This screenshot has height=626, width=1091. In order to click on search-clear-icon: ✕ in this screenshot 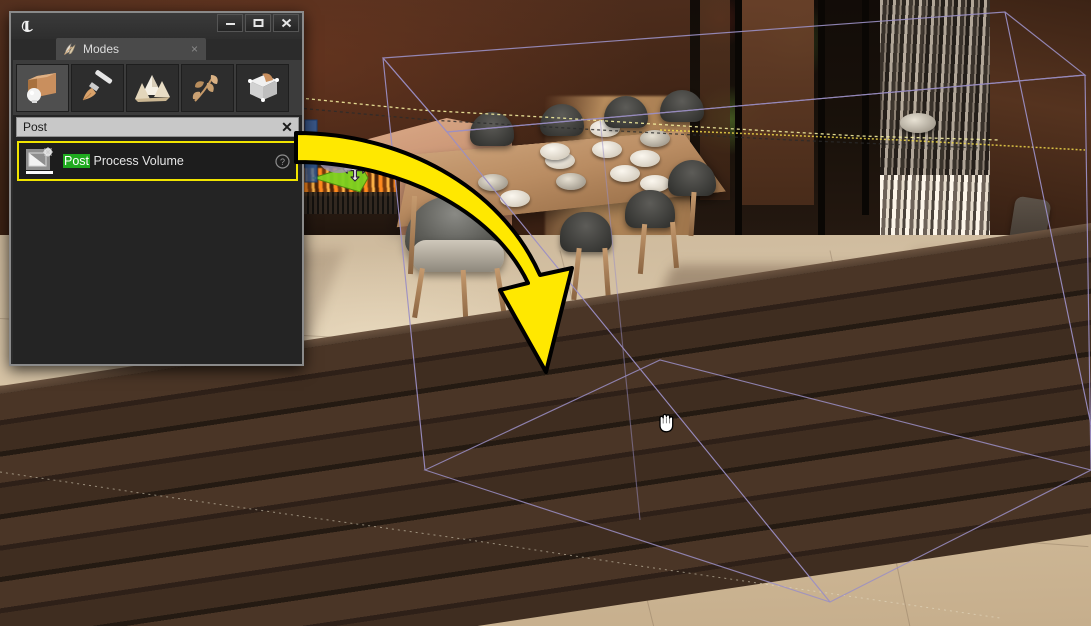, I will do `click(287, 127)`.